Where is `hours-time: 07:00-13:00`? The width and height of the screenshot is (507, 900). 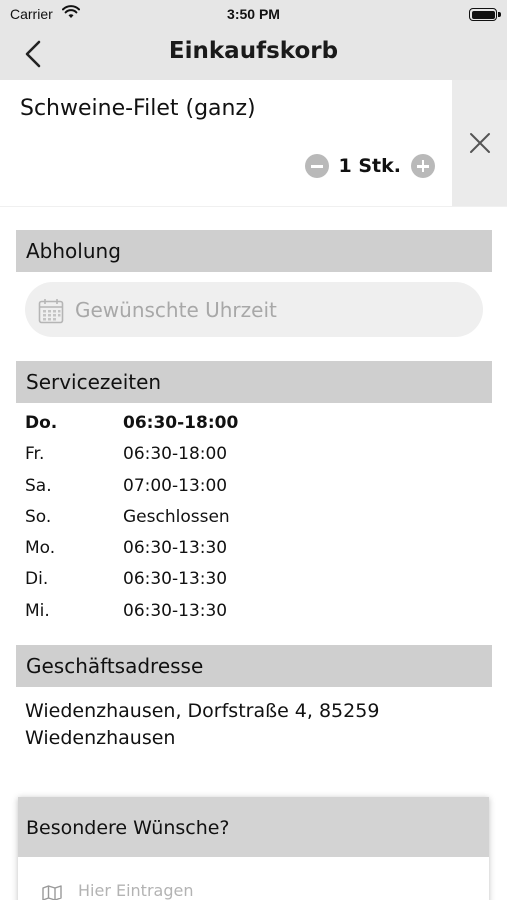 hours-time: 07:00-13:00 is located at coordinates (175, 485).